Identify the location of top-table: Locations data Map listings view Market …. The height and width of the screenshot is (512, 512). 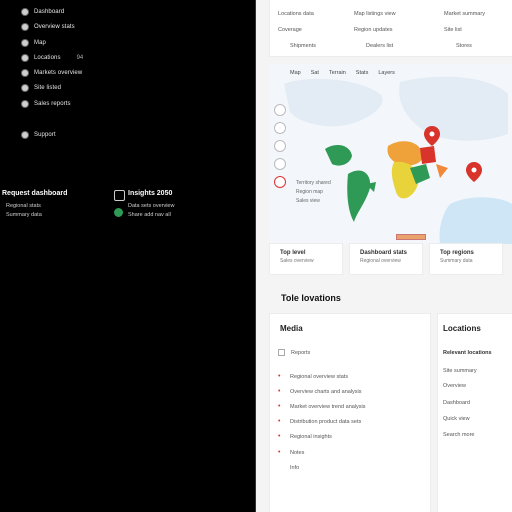
(391, 28).